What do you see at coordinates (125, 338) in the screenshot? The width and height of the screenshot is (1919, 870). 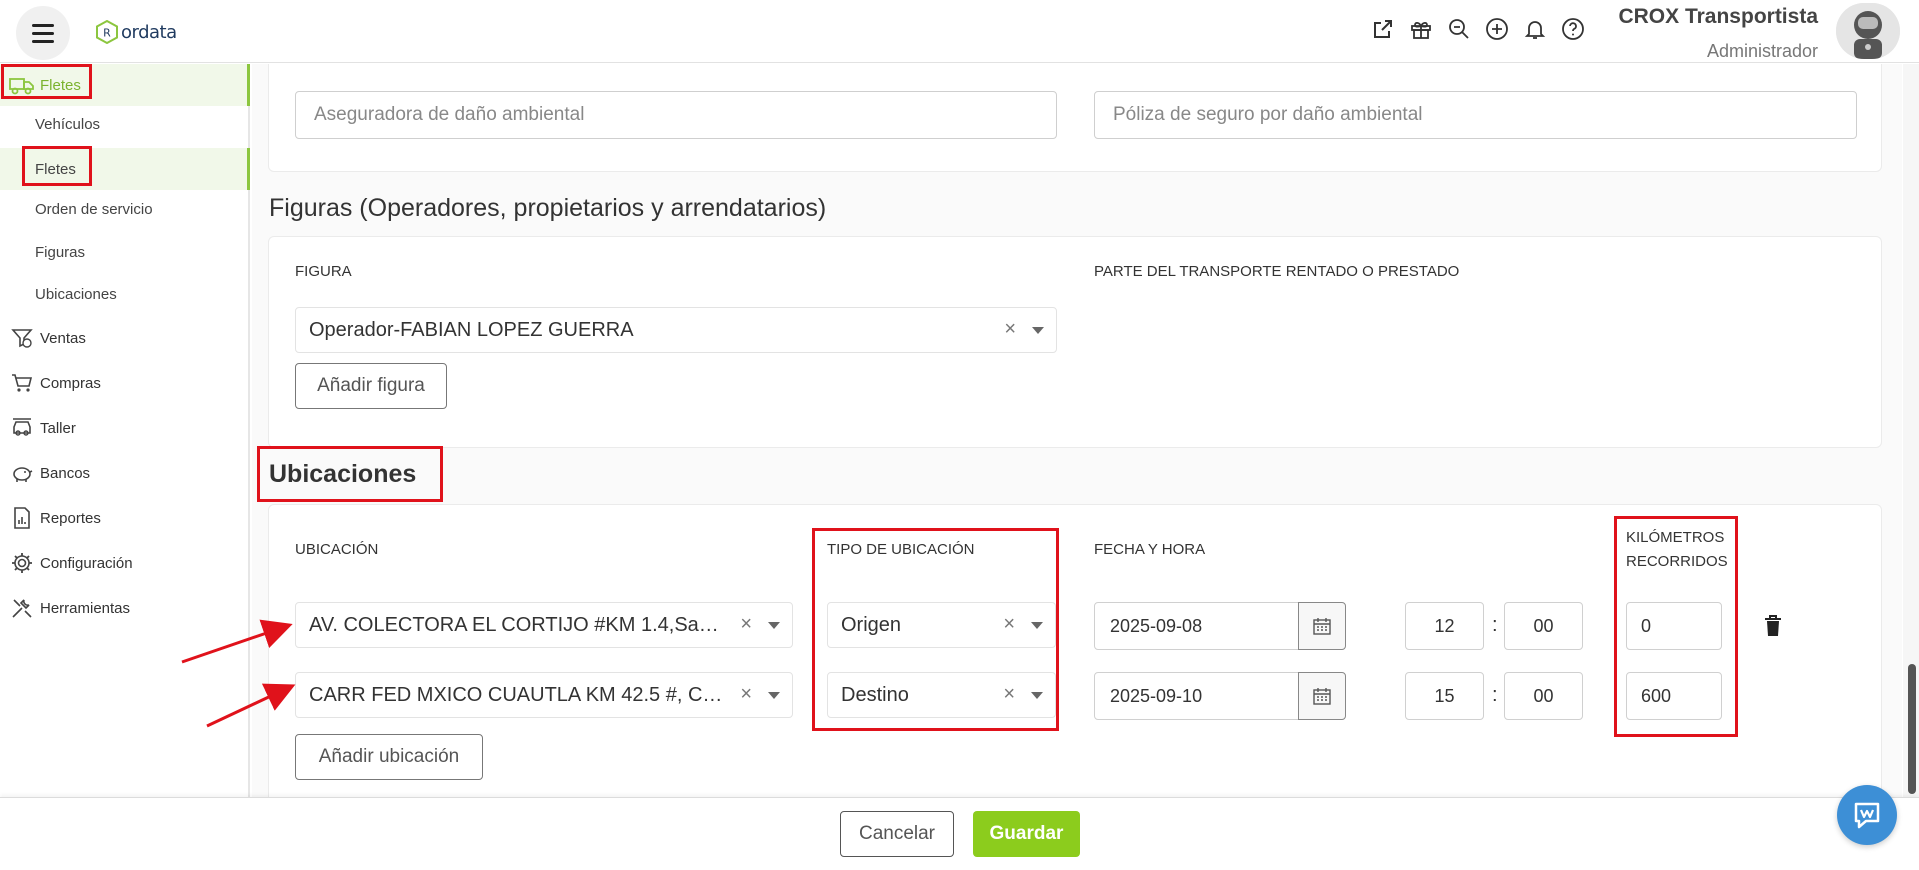 I see `sidebar-item-ventas: Ventas` at bounding box center [125, 338].